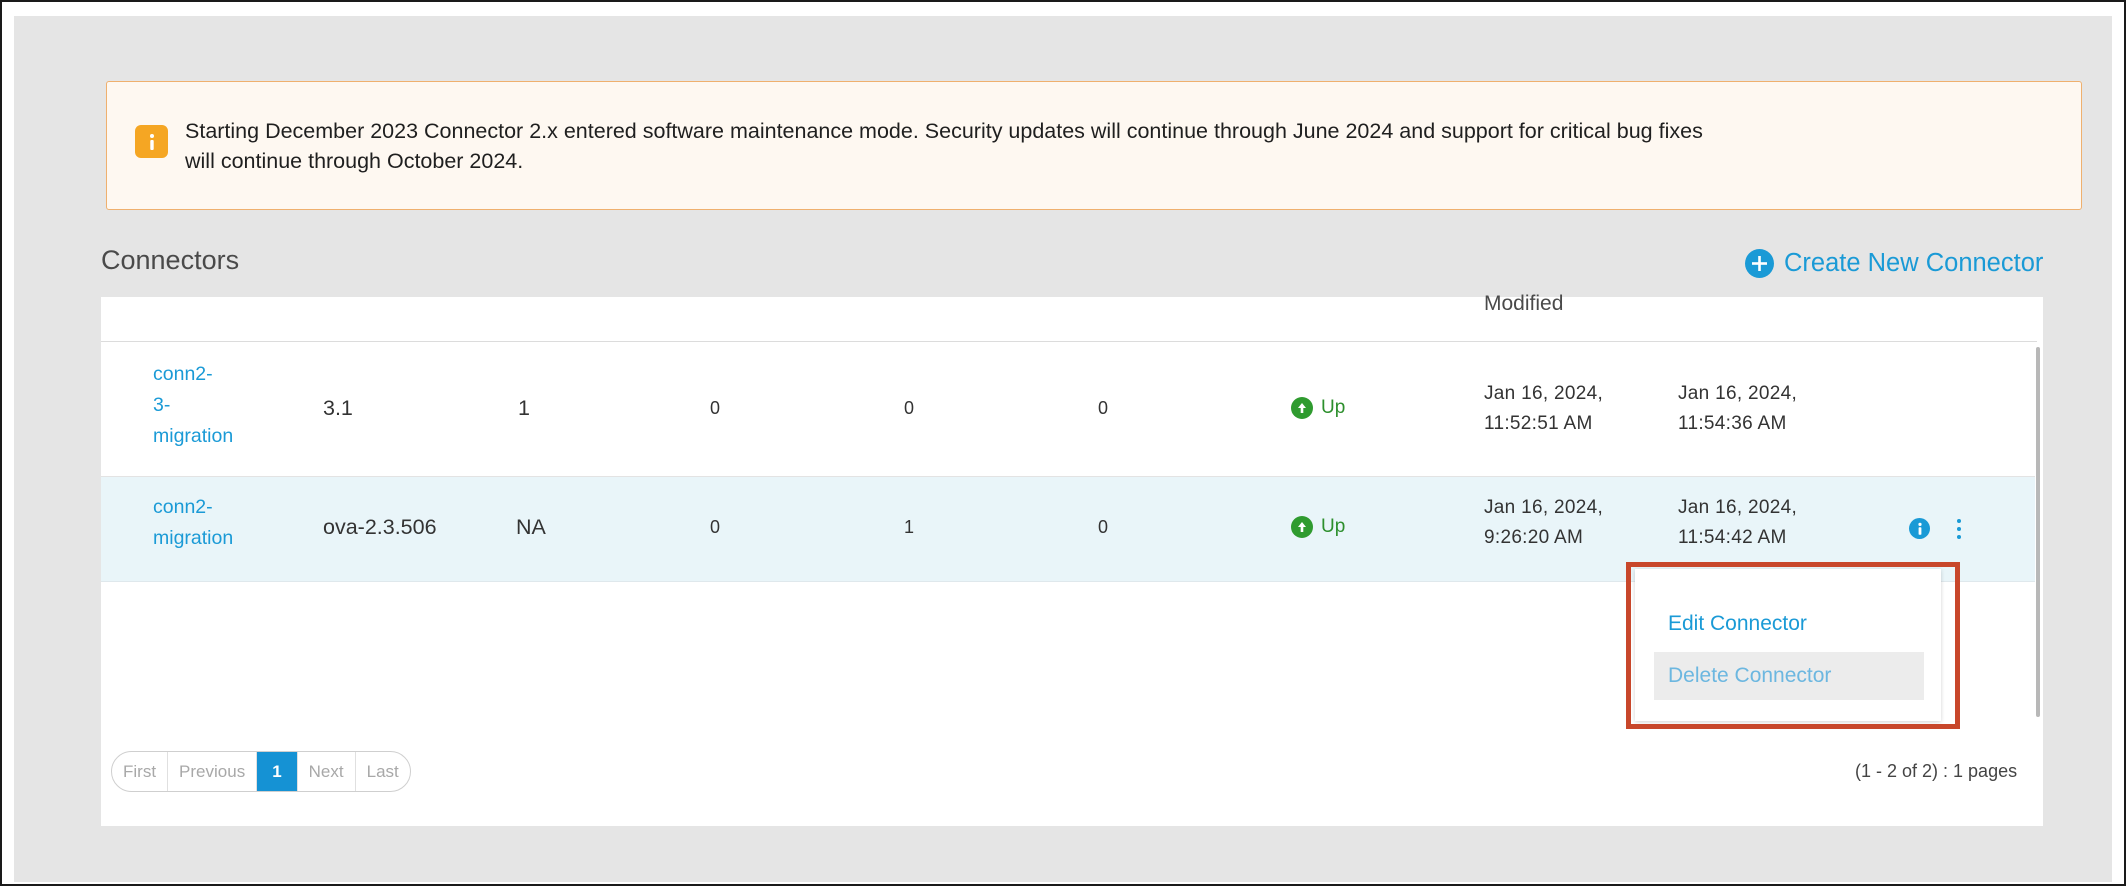 The width and height of the screenshot is (2126, 886). Describe the element at coordinates (213, 771) in the screenshot. I see `pagination-previous: Previous` at that location.